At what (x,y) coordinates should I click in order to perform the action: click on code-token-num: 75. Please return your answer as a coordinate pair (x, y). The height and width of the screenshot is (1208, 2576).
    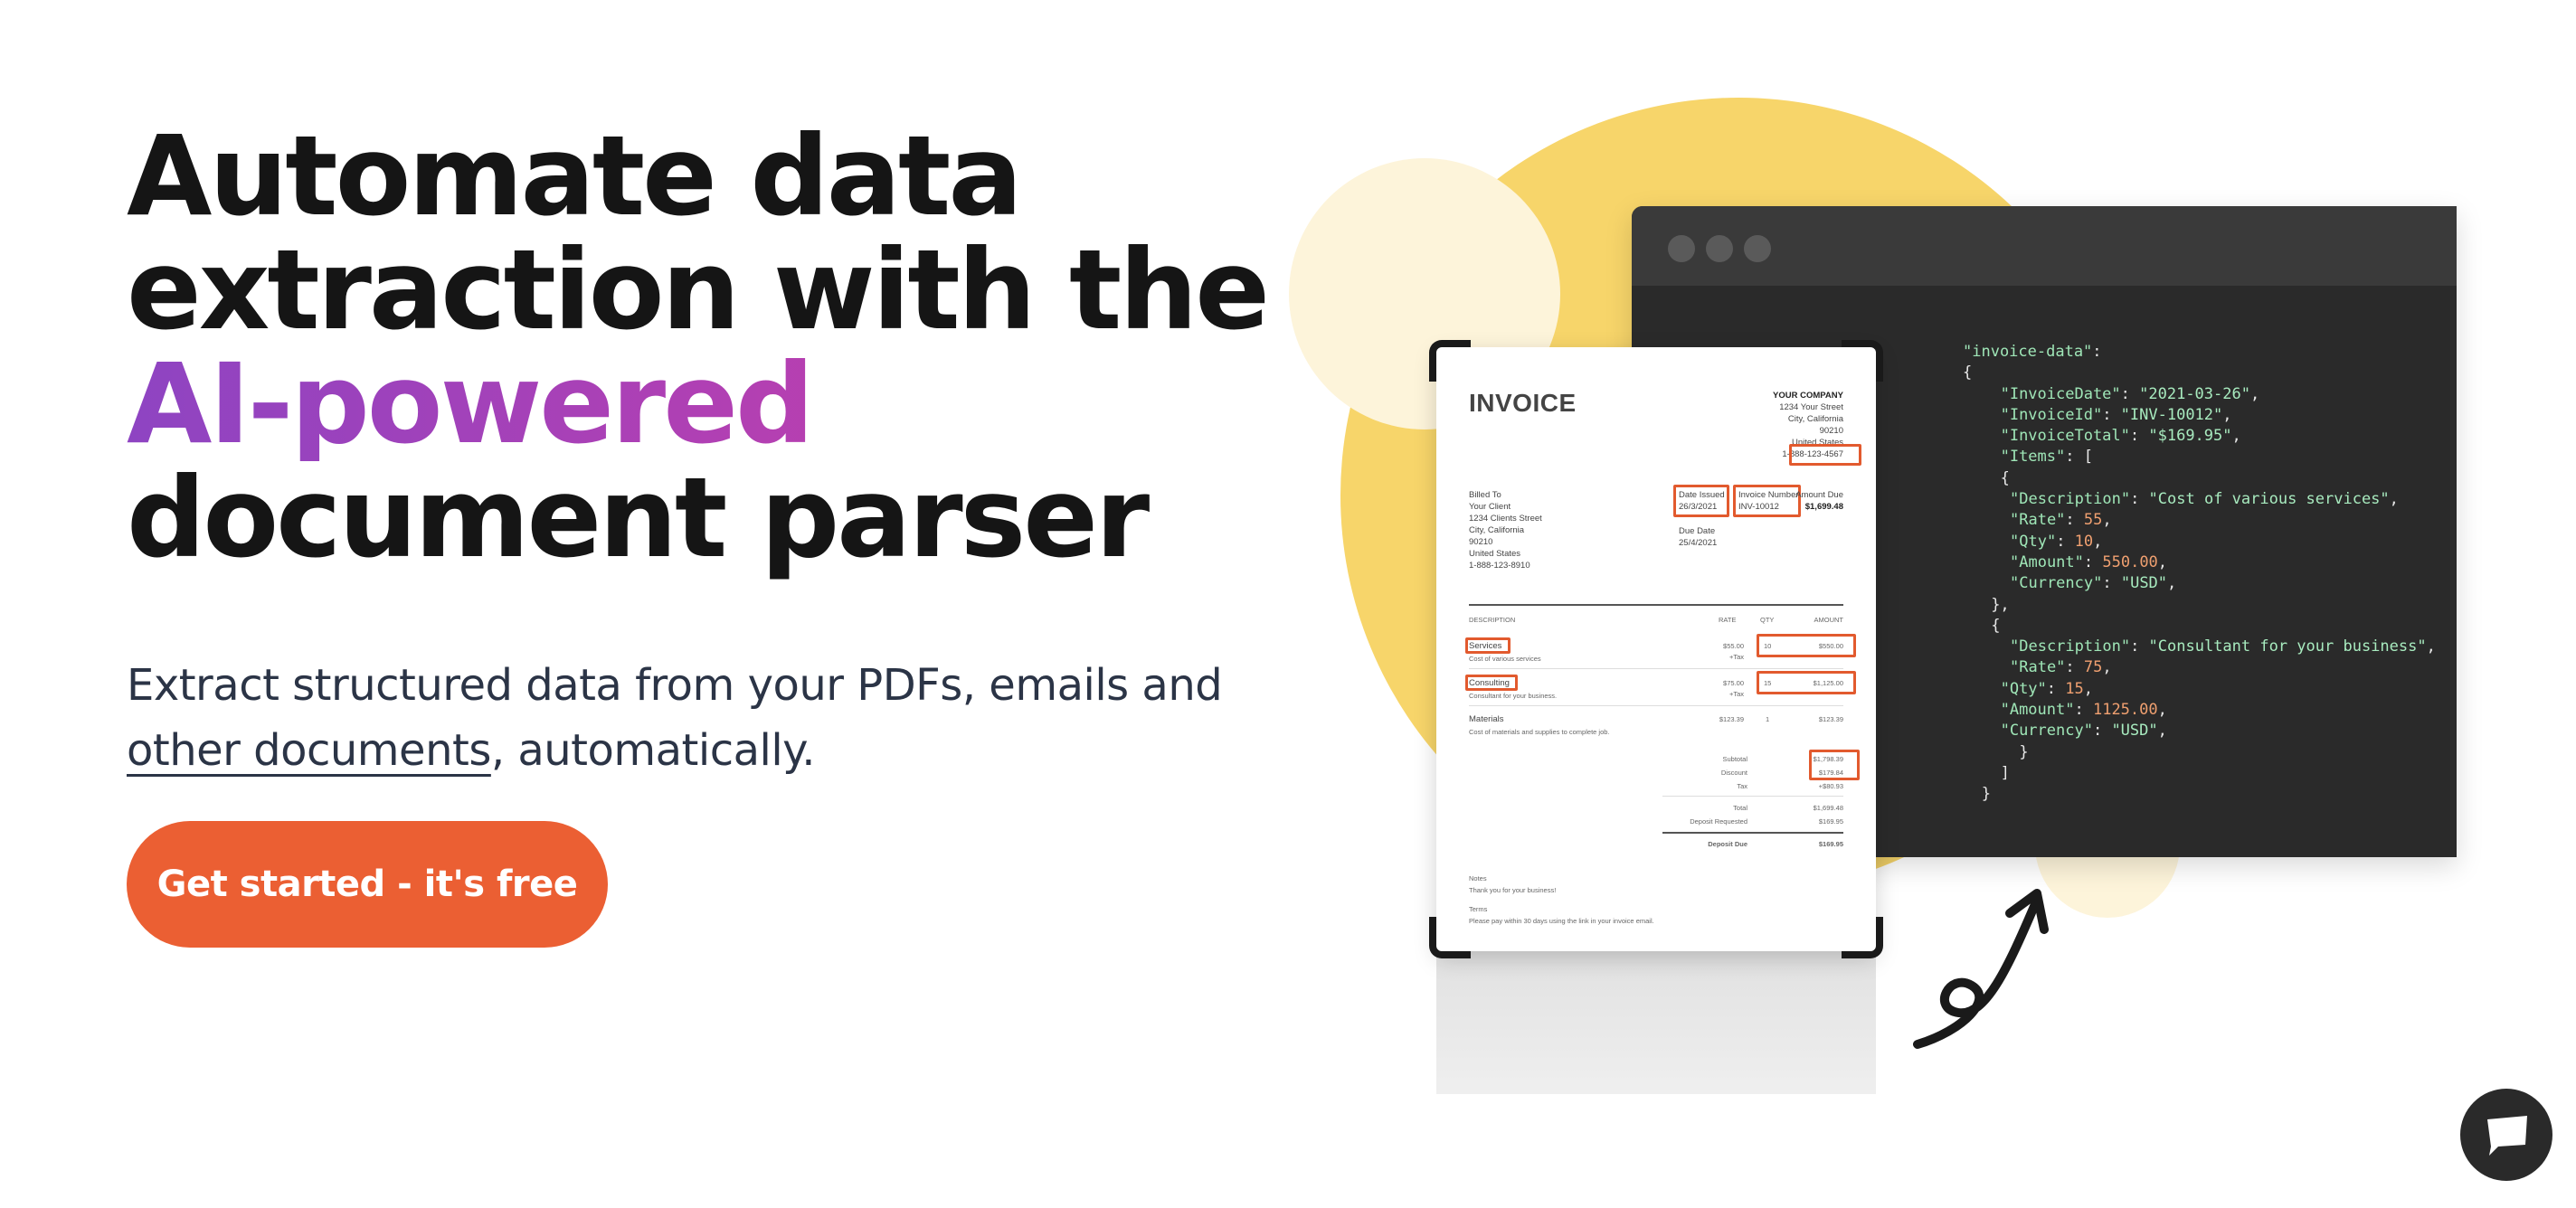
    Looking at the image, I should click on (2093, 667).